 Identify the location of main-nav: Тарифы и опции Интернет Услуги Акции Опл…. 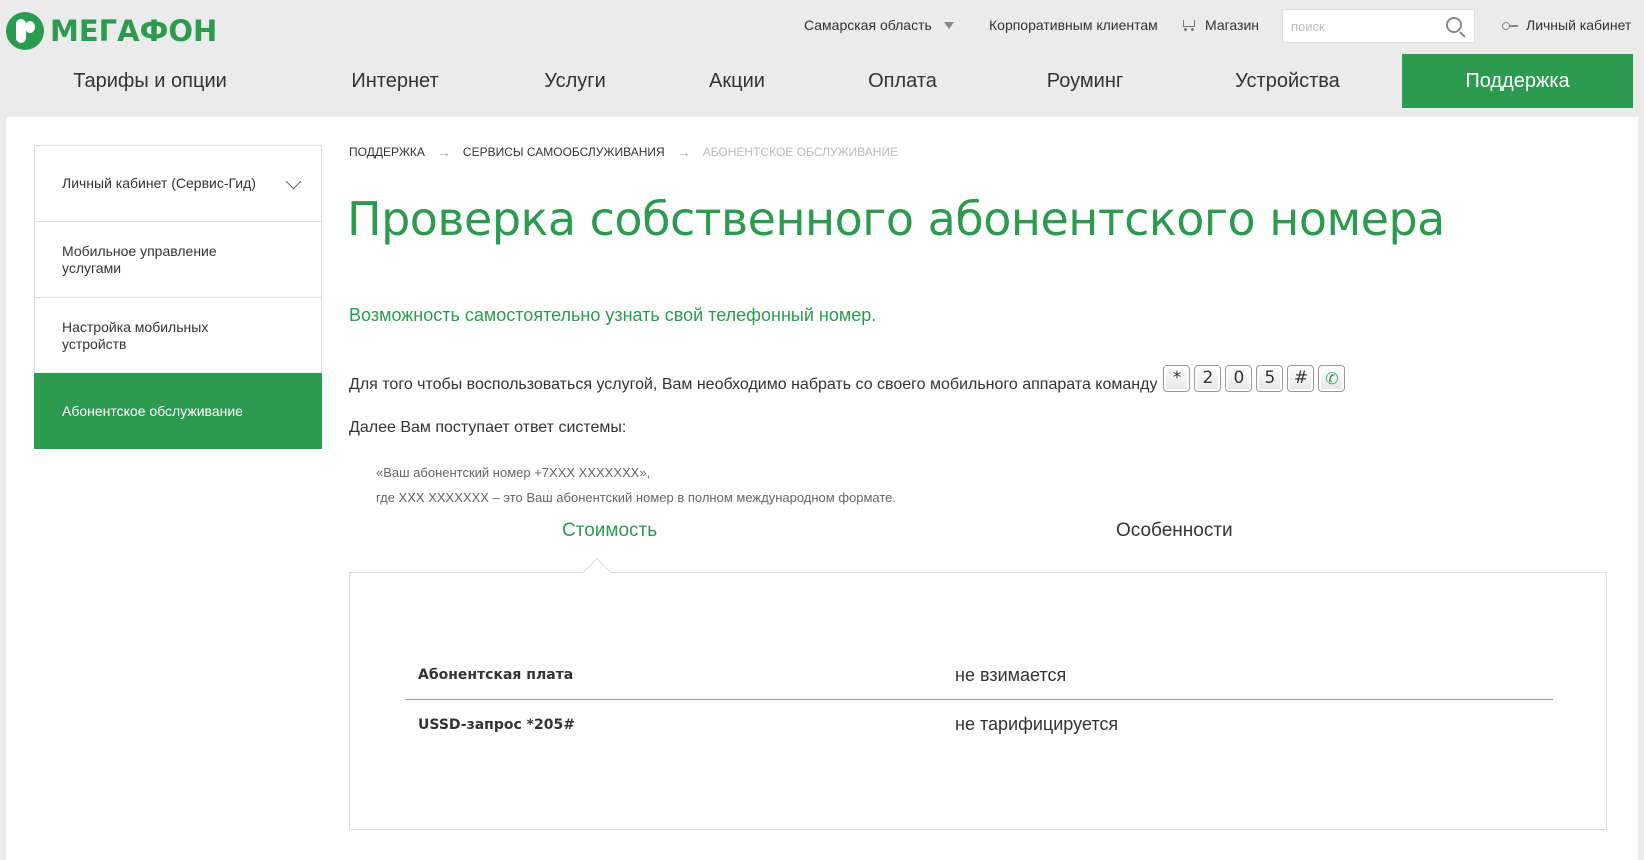
(822, 82).